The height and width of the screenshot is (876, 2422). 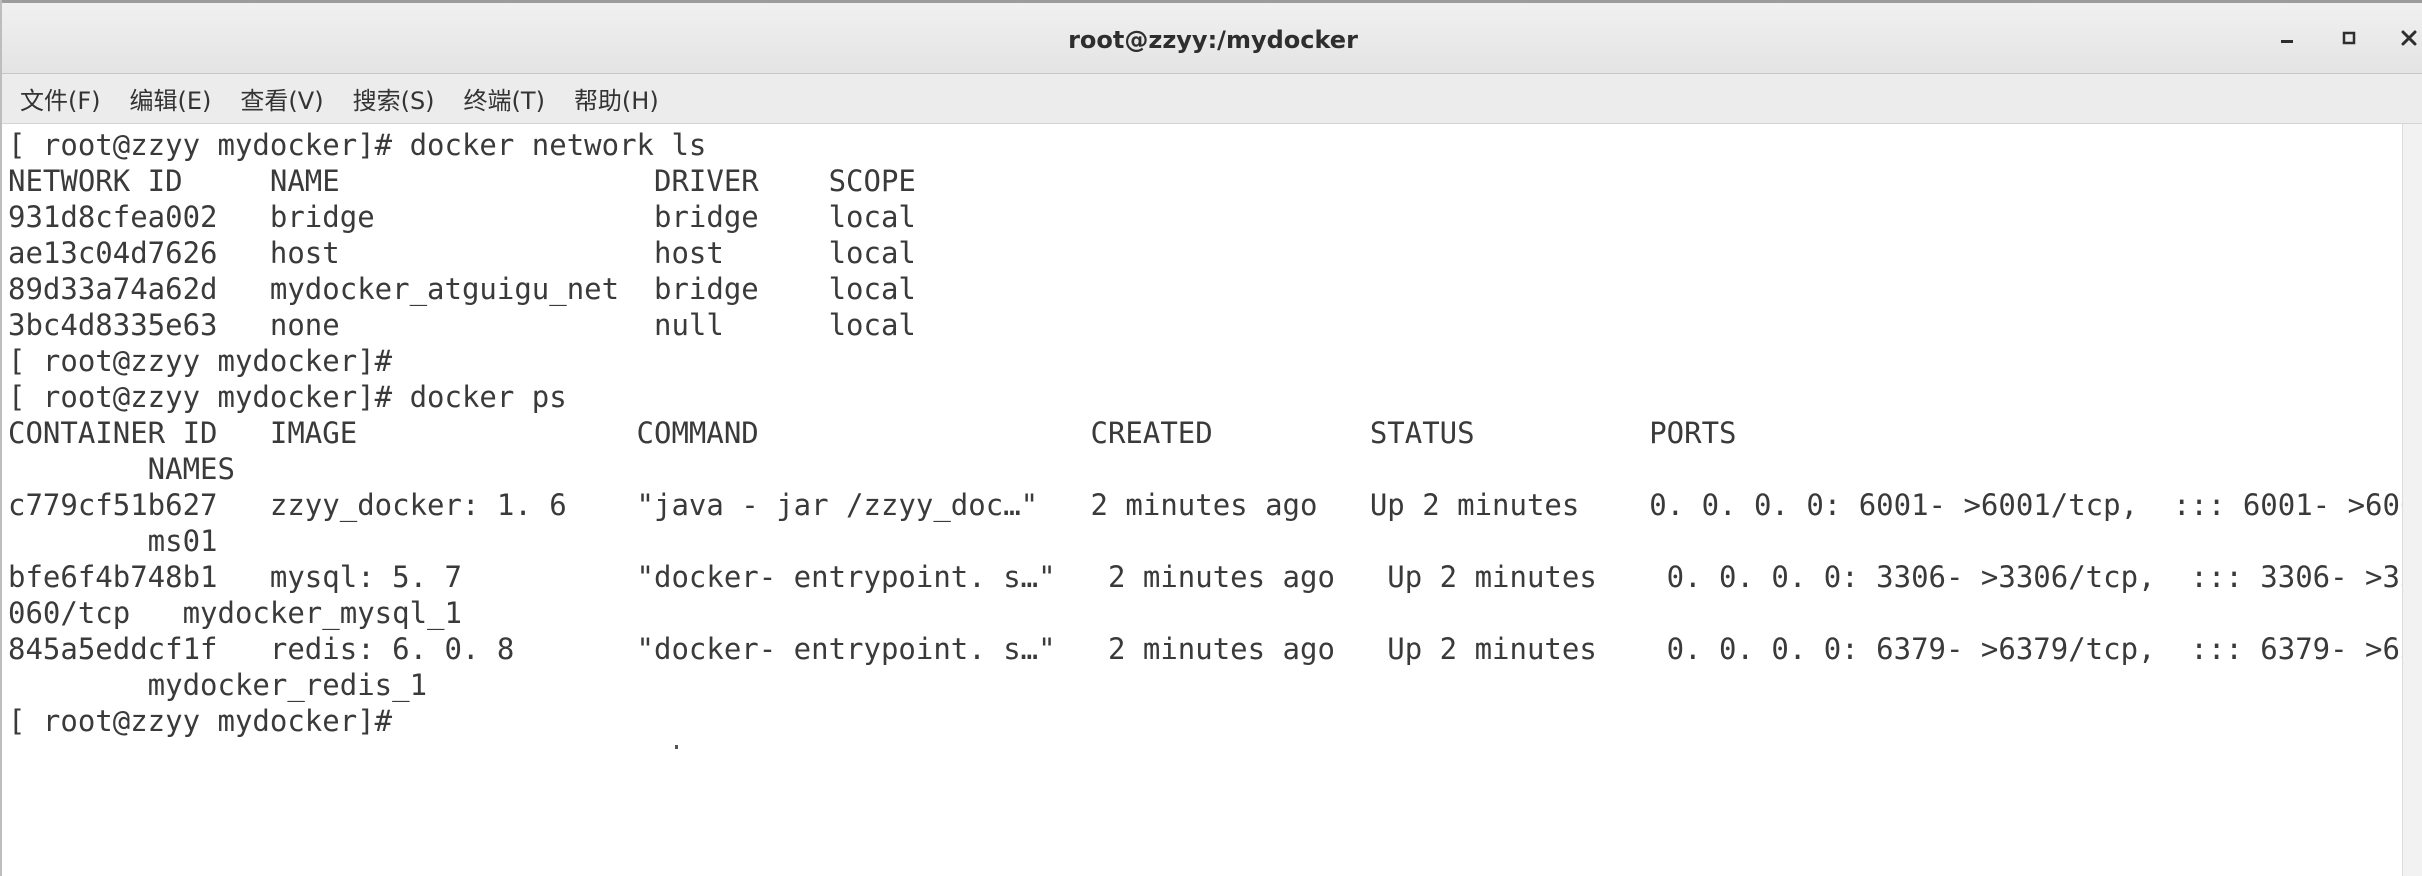 I want to click on terminal-line: [ root@zzyy mydocker]# docker network ls, so click(x=357, y=145).